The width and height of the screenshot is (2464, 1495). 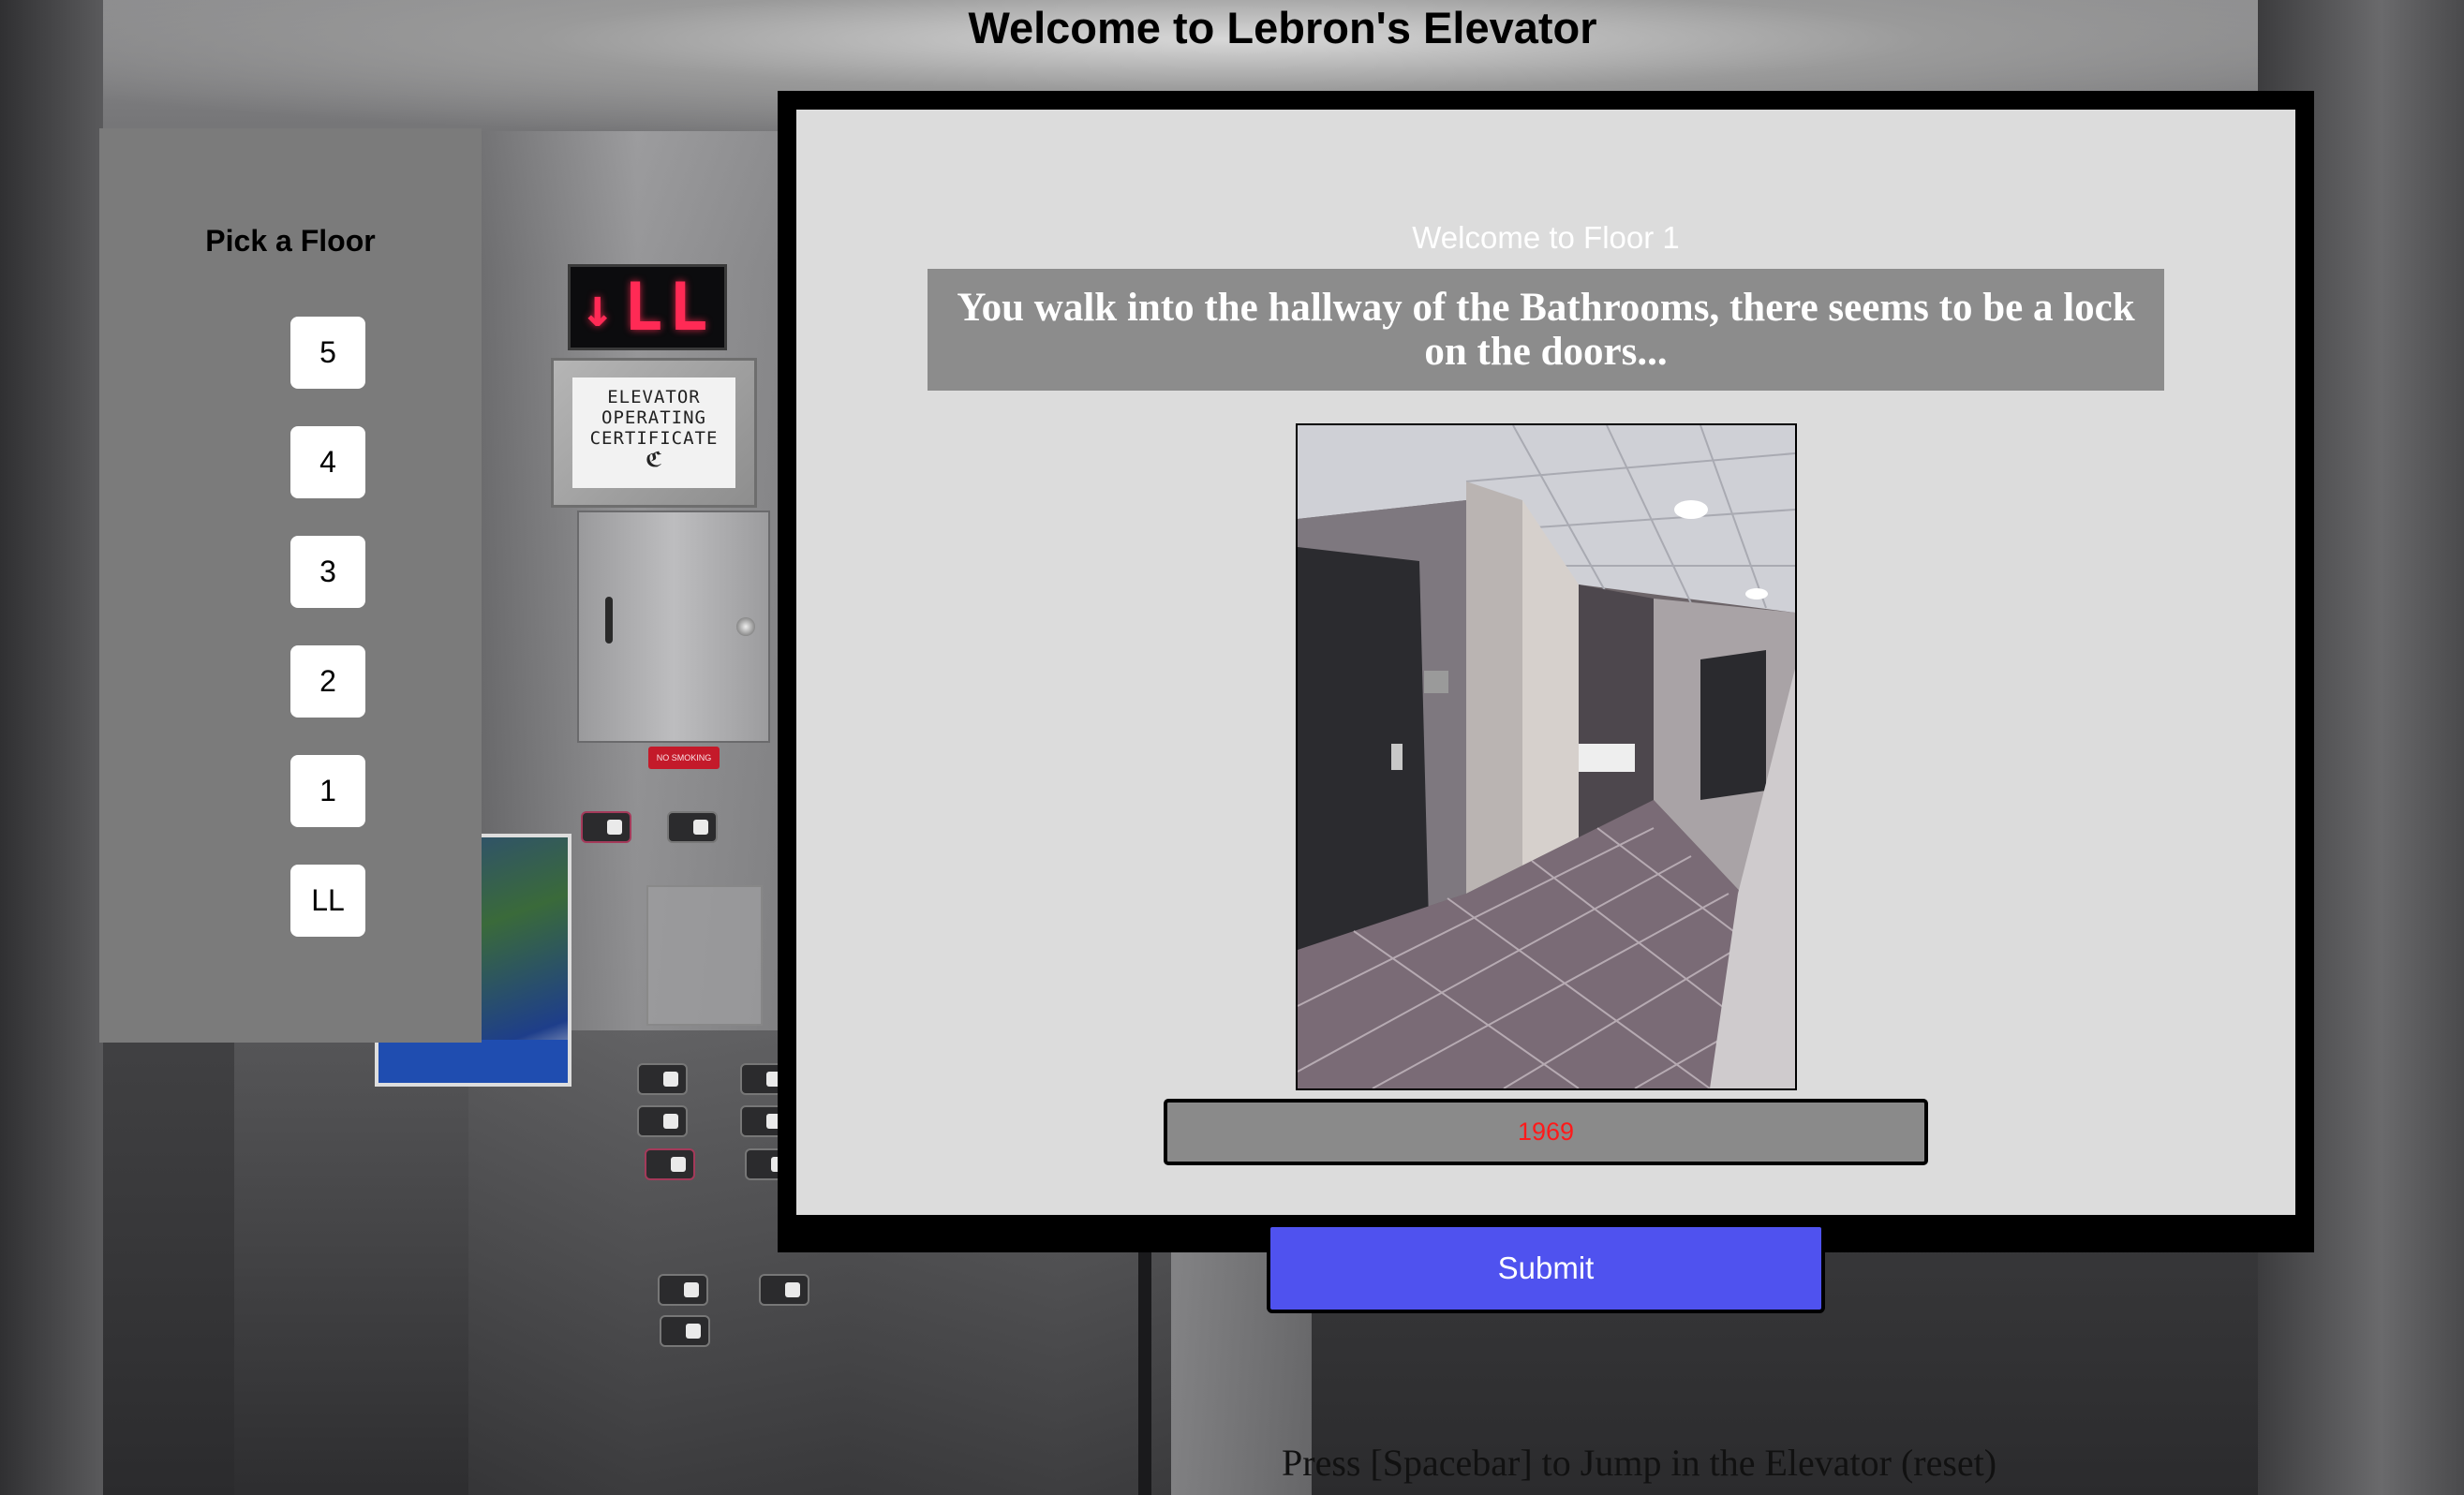 What do you see at coordinates (327, 681) in the screenshot?
I see `floor-button-2: 2` at bounding box center [327, 681].